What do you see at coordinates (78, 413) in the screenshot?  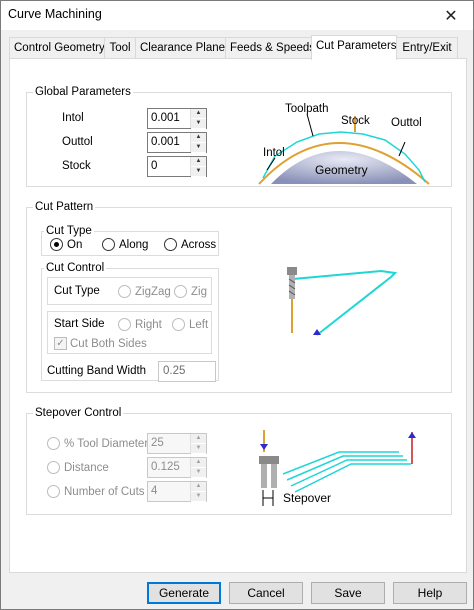 I see `stepover-control-title: Stepover Control` at bounding box center [78, 413].